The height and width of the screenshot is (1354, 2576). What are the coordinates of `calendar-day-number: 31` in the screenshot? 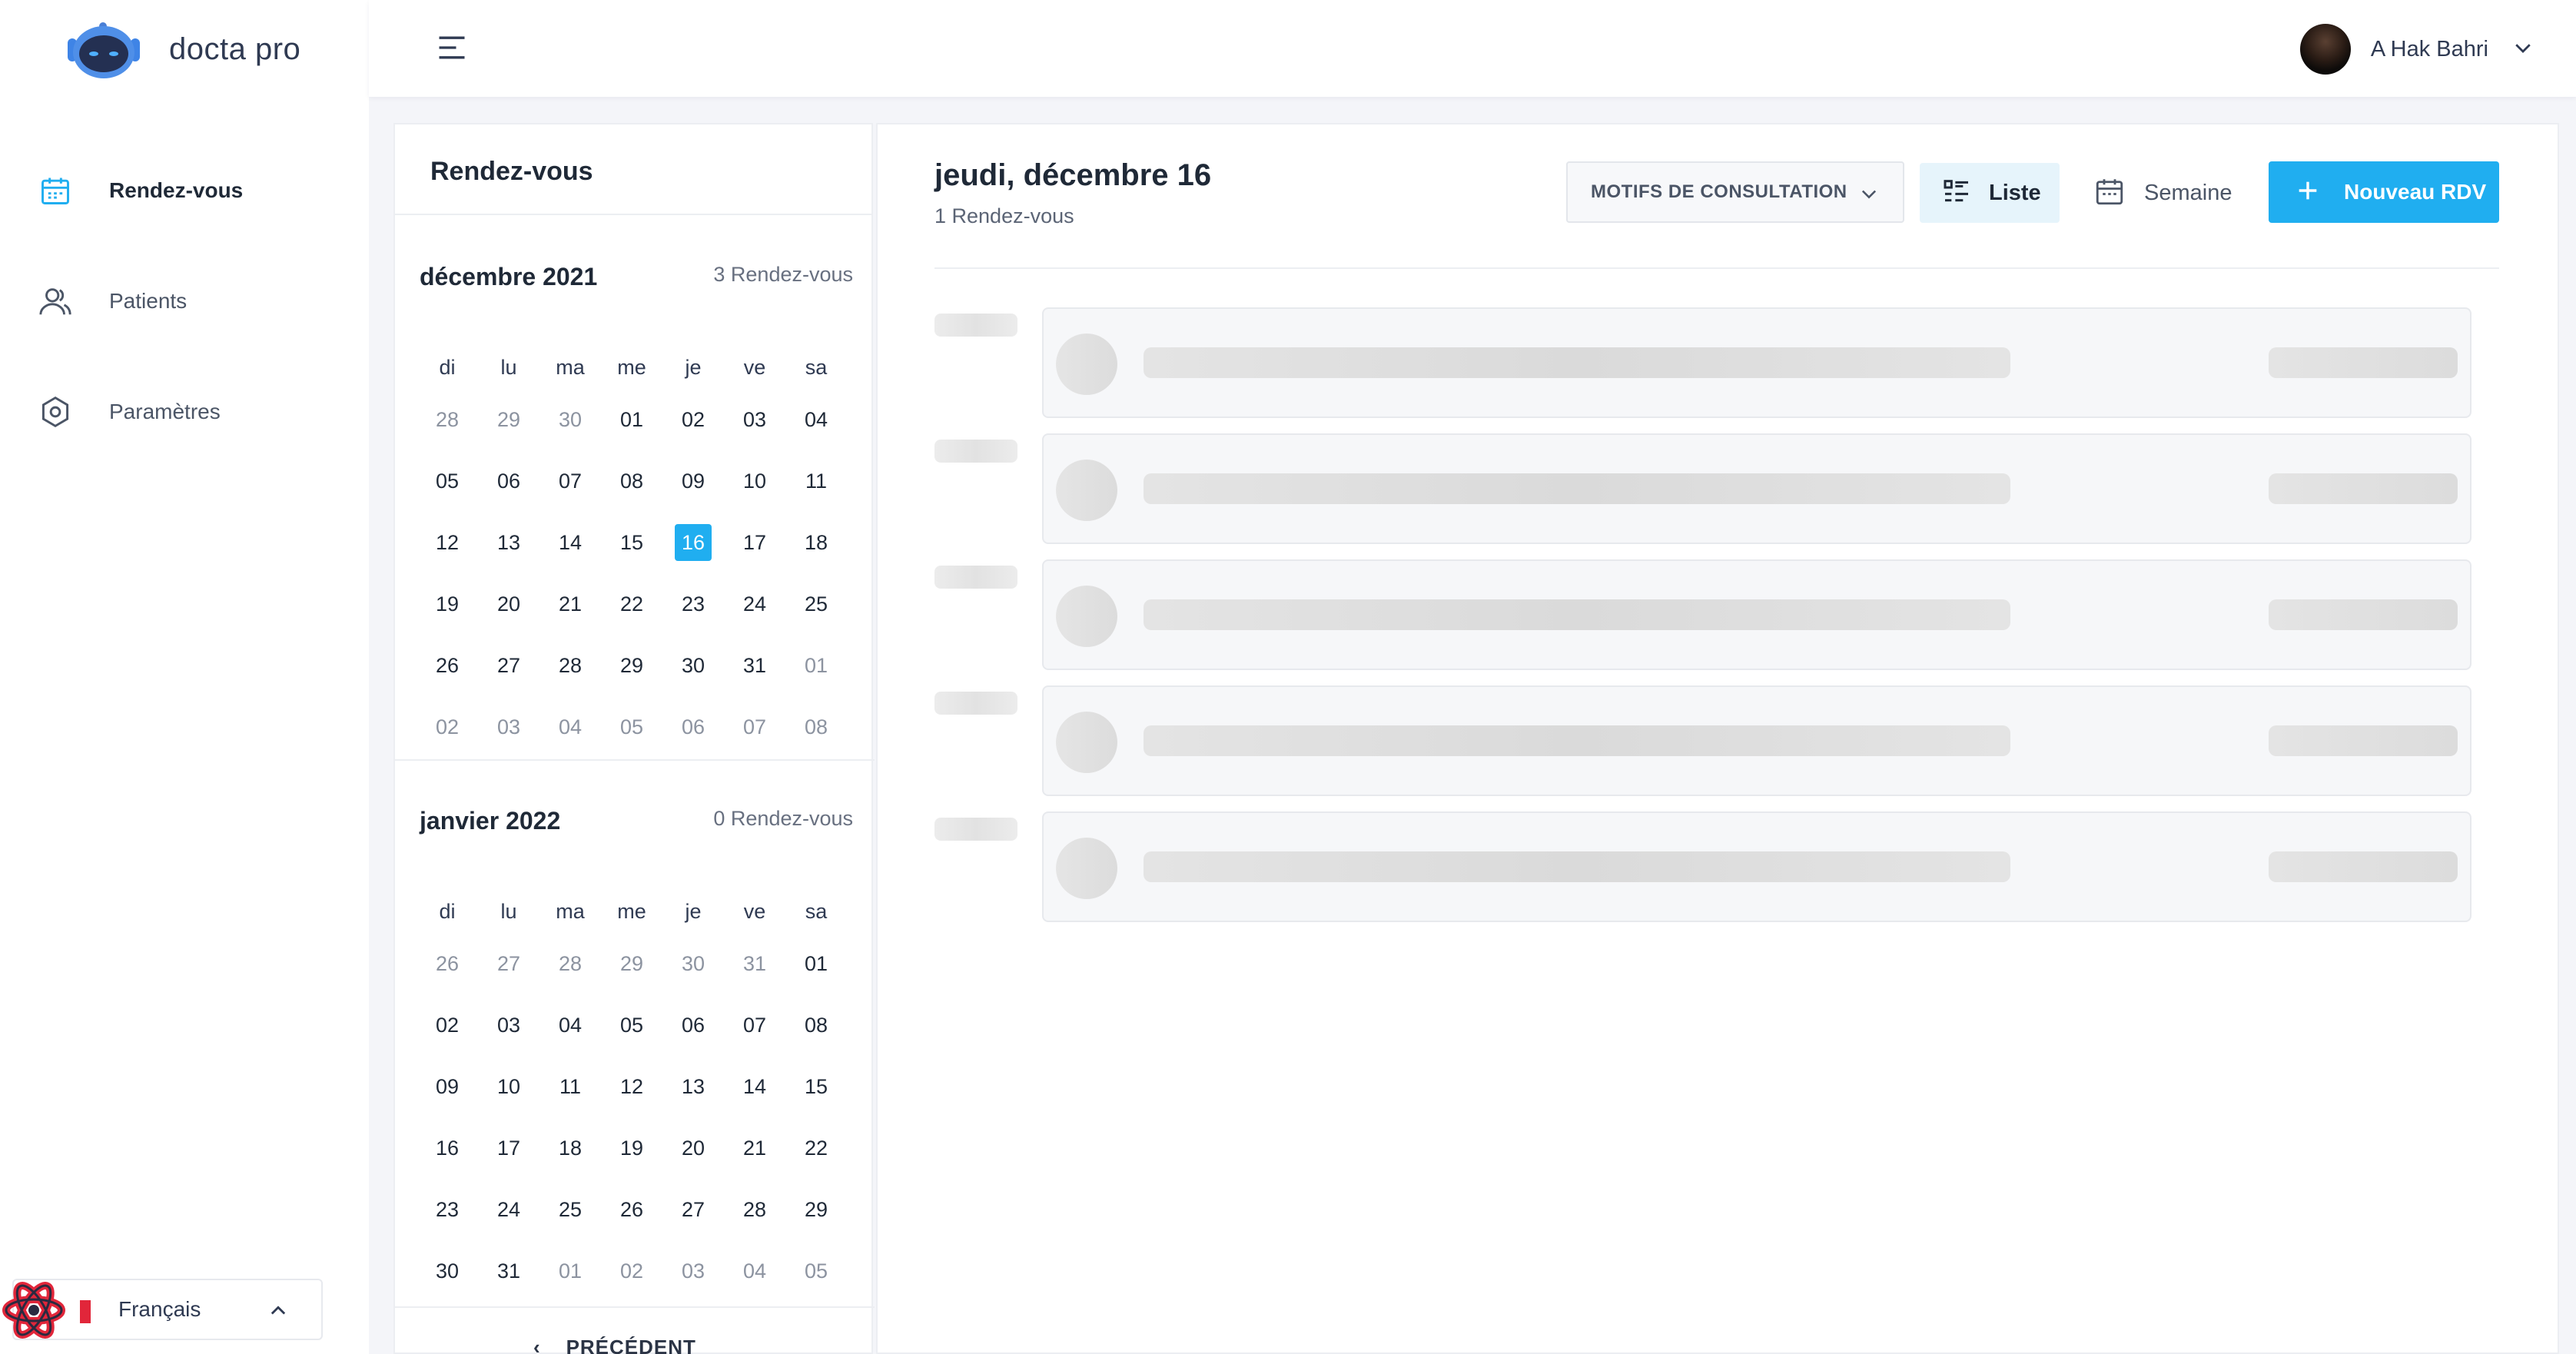 It's located at (508, 1271).